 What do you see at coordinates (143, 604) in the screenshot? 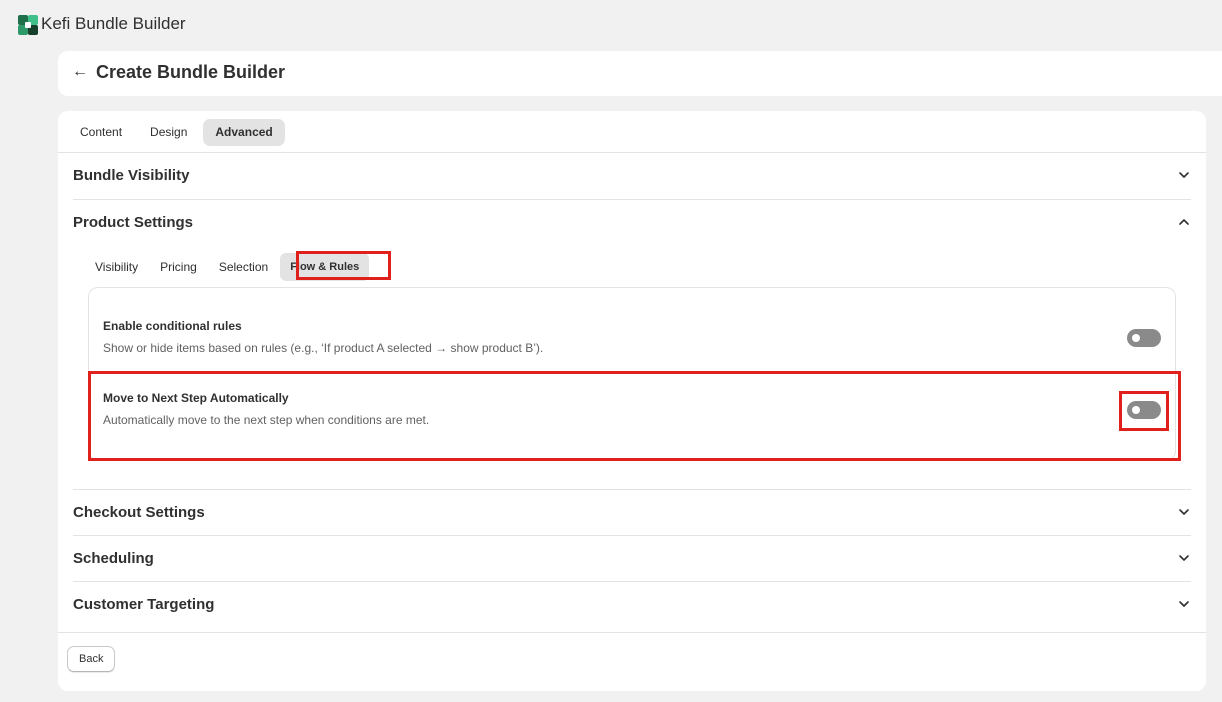
I see `section-customer-targeting: Customer Targeting` at bounding box center [143, 604].